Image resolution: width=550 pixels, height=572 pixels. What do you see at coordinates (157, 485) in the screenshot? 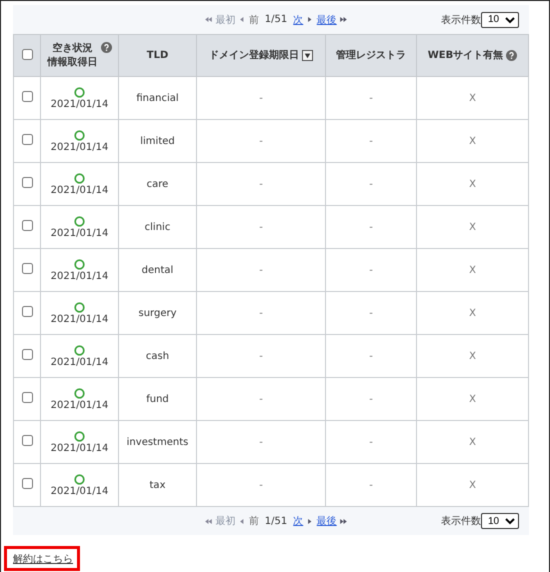
I see `table-cell: tax` at bounding box center [157, 485].